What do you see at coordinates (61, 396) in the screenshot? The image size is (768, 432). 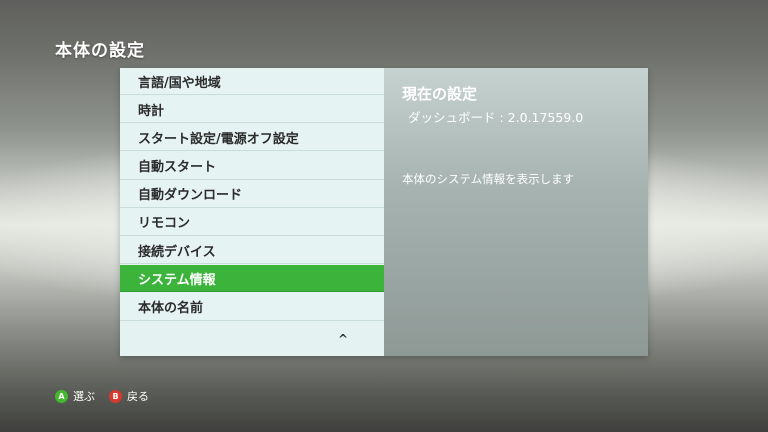 I see `a-button-icon: A` at bounding box center [61, 396].